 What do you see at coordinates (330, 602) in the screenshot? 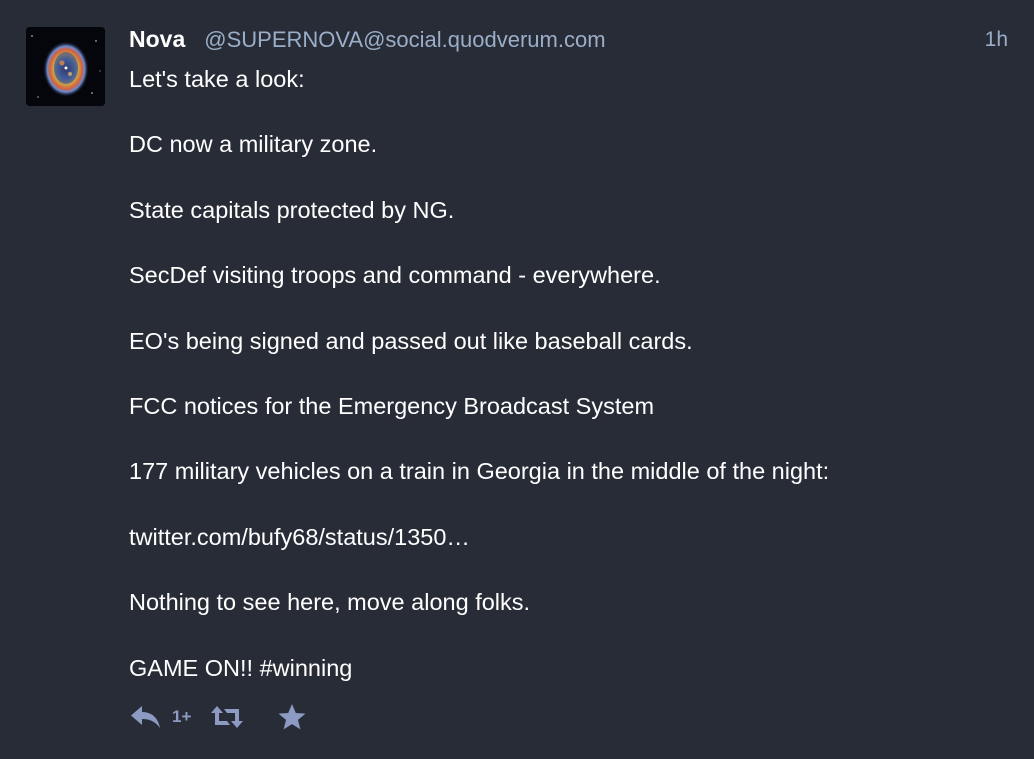
I see `status-paragraph: Nothing to see here, move along folks.` at bounding box center [330, 602].